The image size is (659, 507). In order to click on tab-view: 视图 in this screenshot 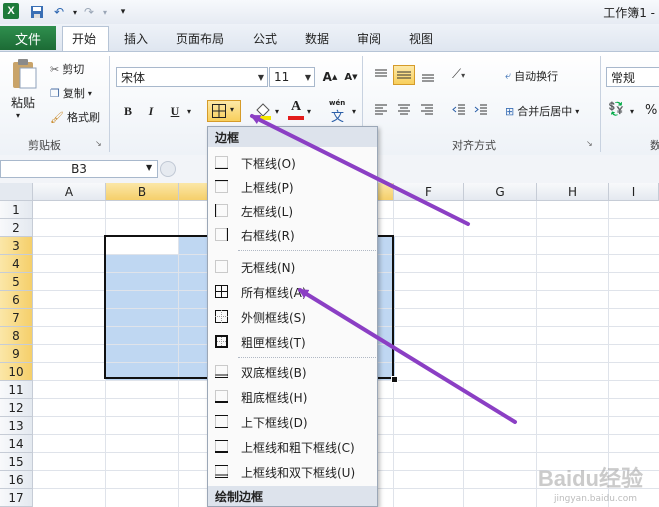, I will do `click(421, 38)`.